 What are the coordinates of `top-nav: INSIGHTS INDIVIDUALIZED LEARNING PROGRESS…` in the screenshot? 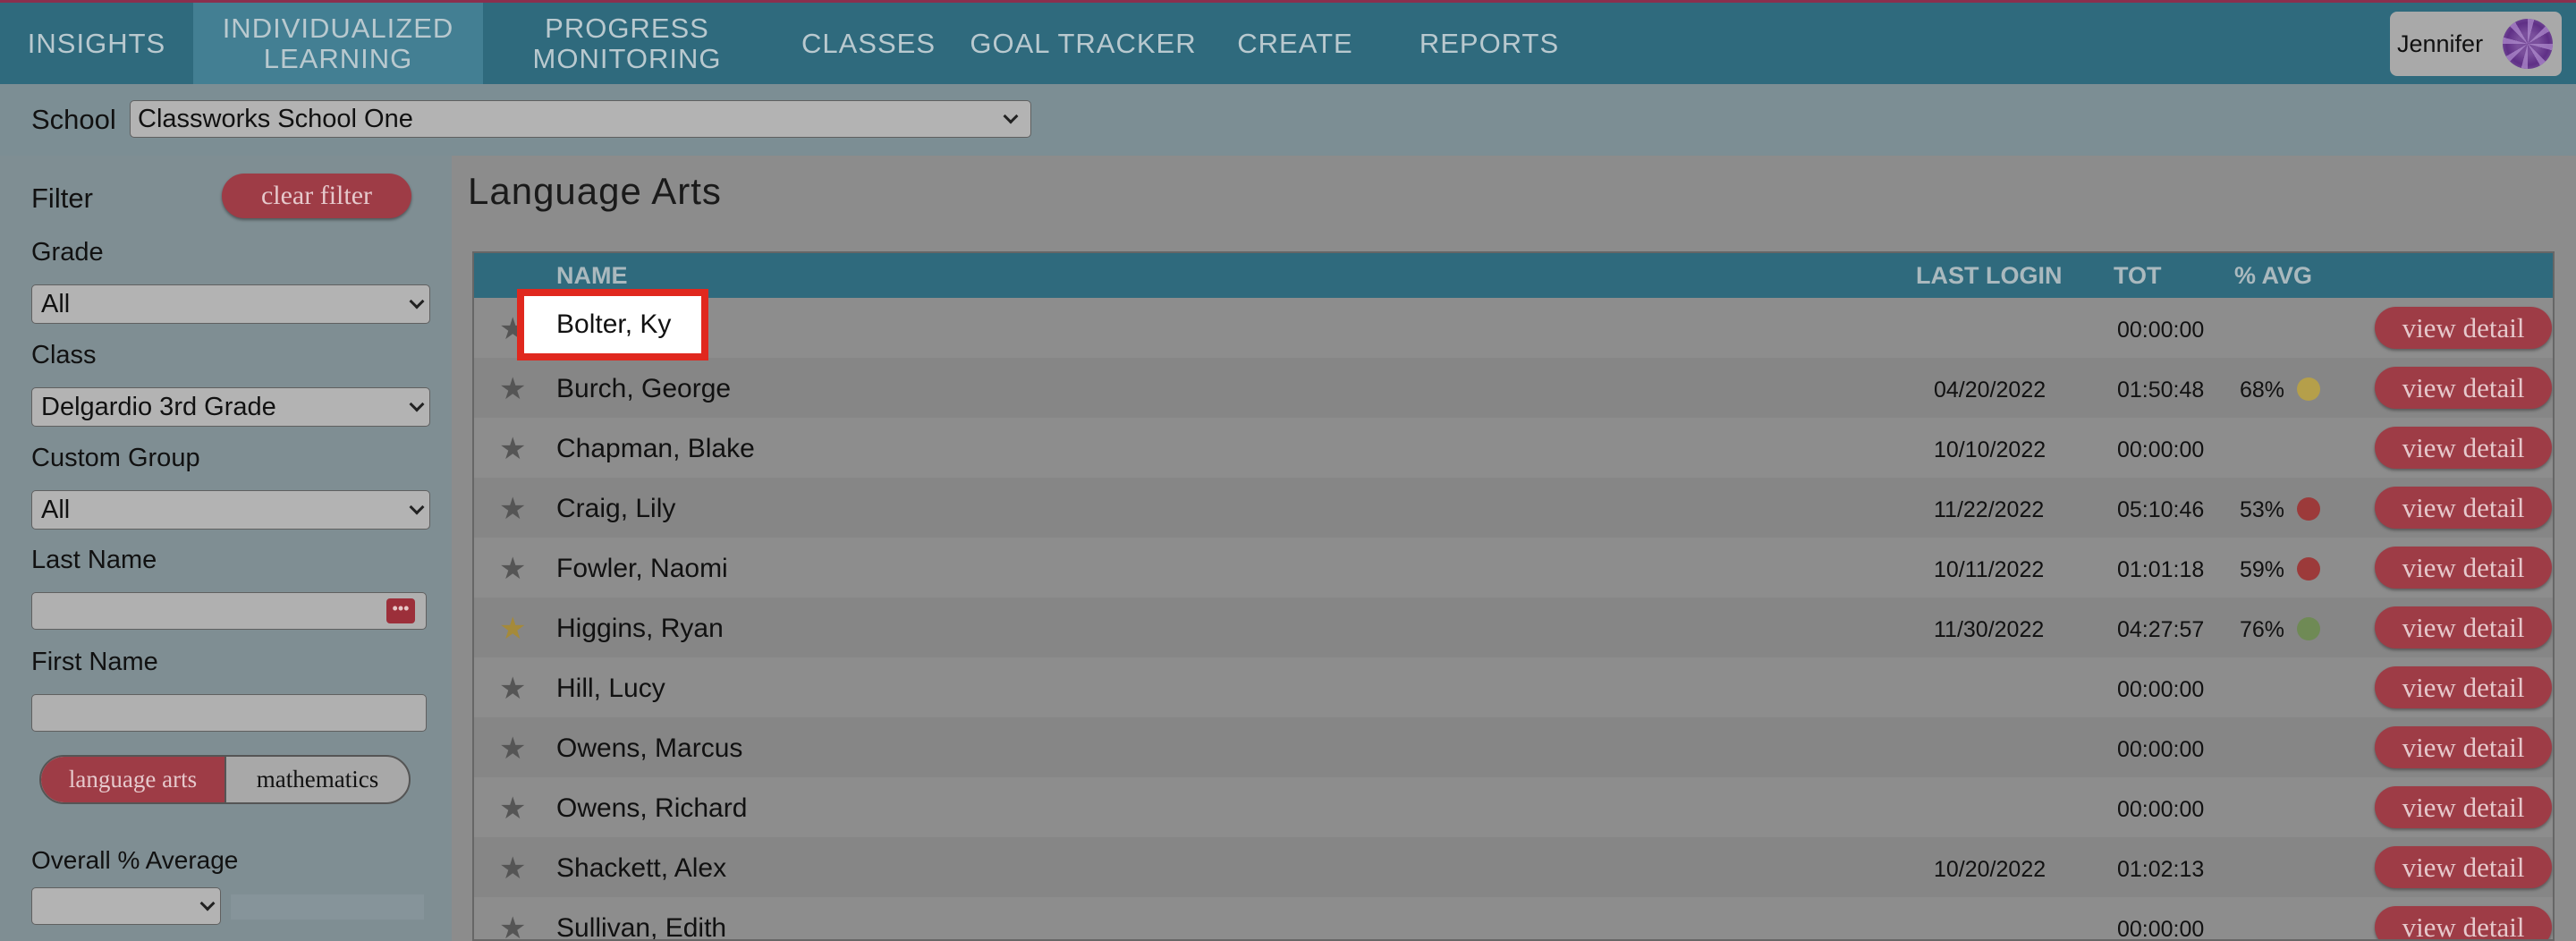 It's located at (1288, 42).